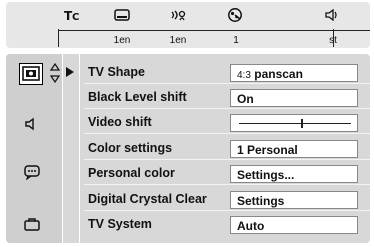 This screenshot has width=374, height=247. What do you see at coordinates (32, 224) in the screenshot?
I see `briefcase-icon` at bounding box center [32, 224].